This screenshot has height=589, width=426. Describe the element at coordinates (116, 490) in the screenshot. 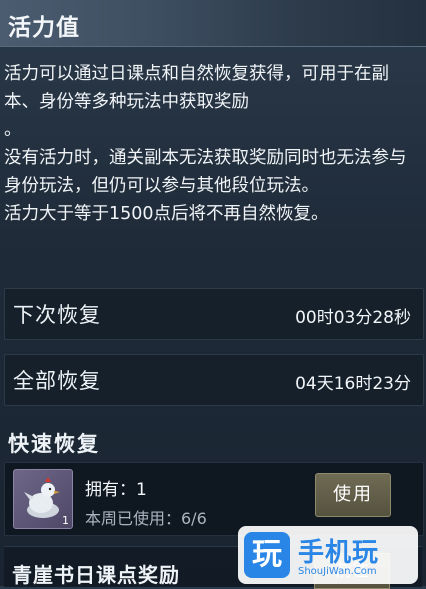

I see `item-owned-text: 拥有：1` at that location.